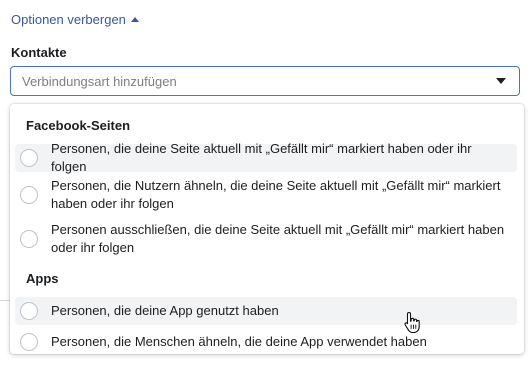  What do you see at coordinates (501, 81) in the screenshot?
I see `dropdown-arrow-icon` at bounding box center [501, 81].